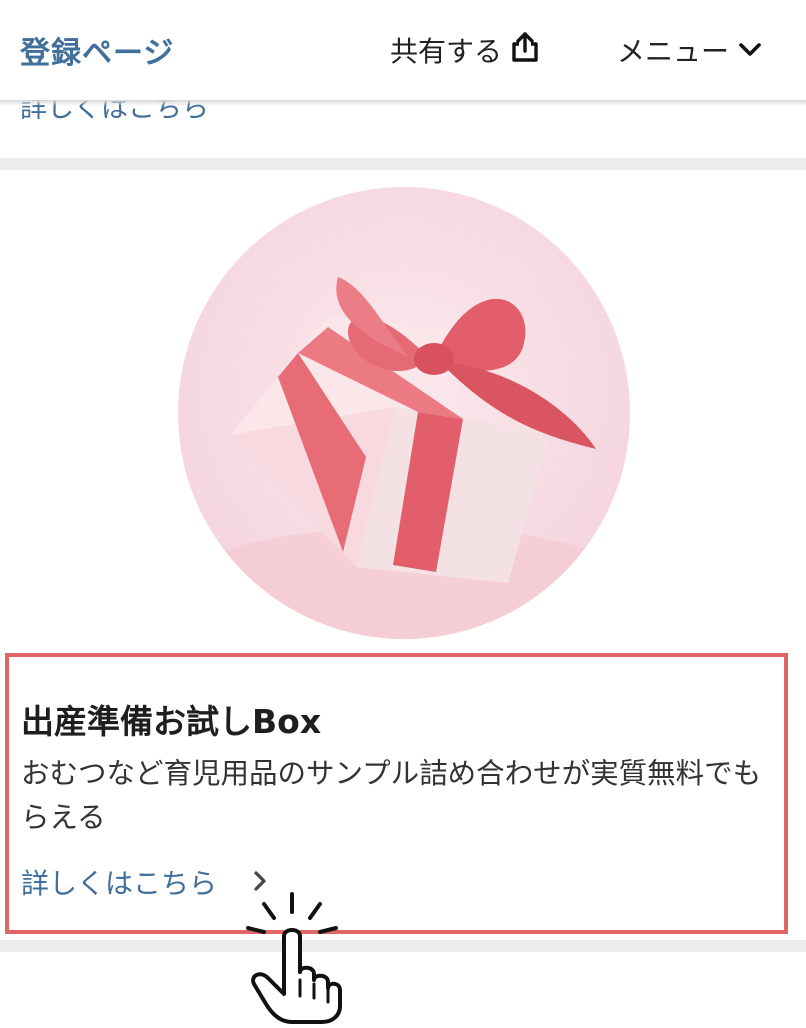  What do you see at coordinates (97, 50) in the screenshot?
I see `page-title-link: 登録ページ` at bounding box center [97, 50].